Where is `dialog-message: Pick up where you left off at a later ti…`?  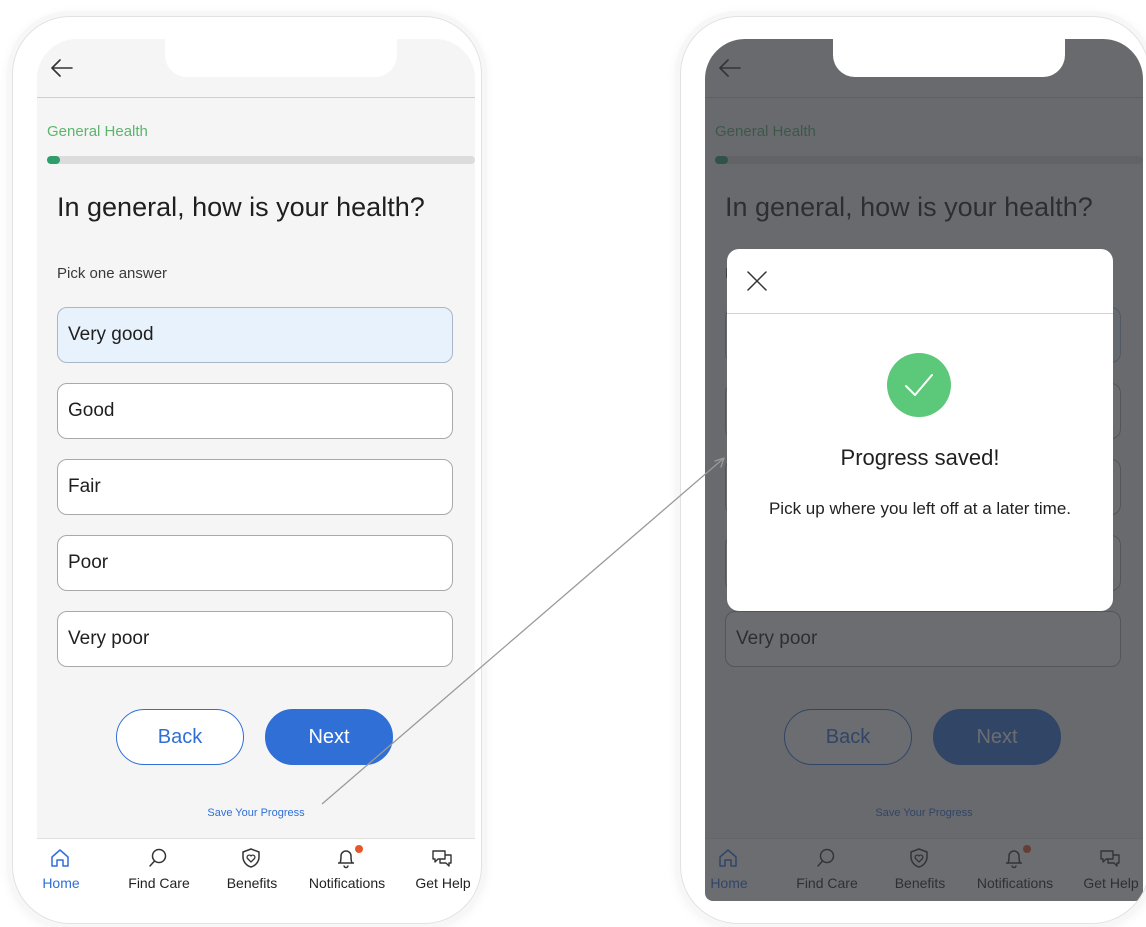
dialog-message: Pick up where you left off at a later ti… is located at coordinates (920, 508).